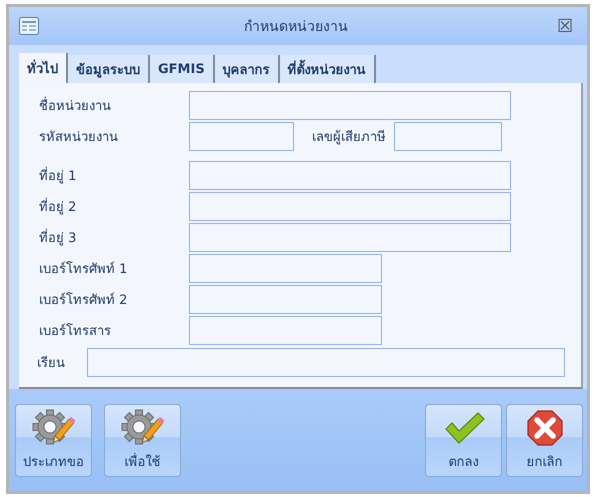  What do you see at coordinates (75, 331) in the screenshot?
I see `field-label: เบอร์โทรสาร` at bounding box center [75, 331].